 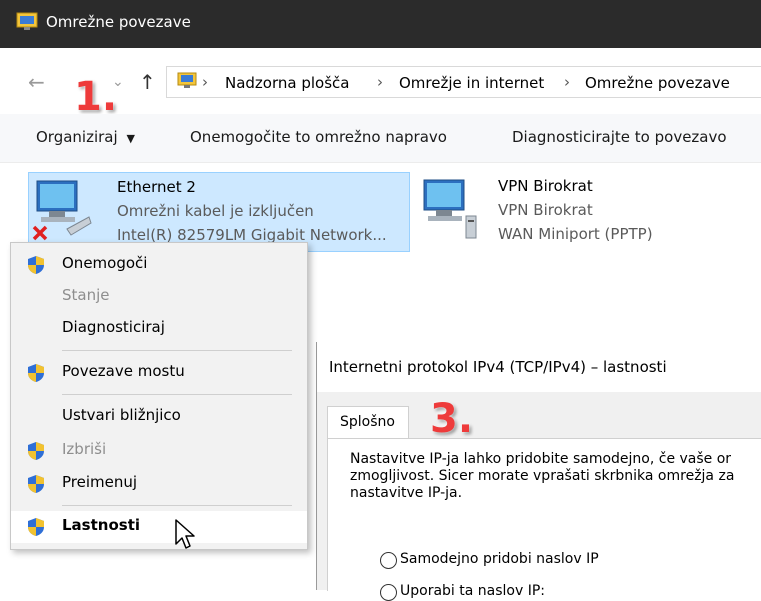 I want to click on menu-item-label: Preimenuj, so click(x=100, y=482).